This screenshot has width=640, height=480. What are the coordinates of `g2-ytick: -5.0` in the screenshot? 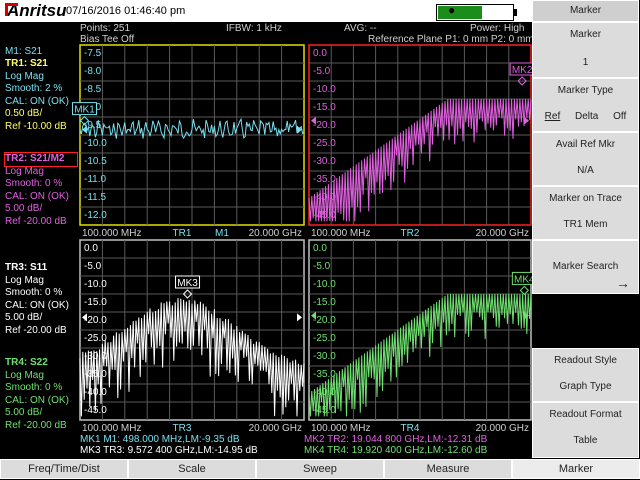 It's located at (322, 71).